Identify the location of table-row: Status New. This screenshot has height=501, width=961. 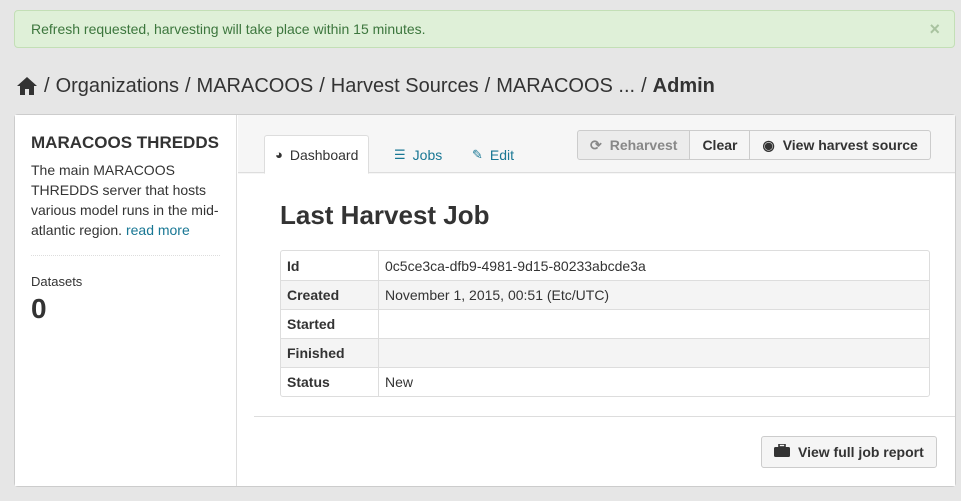
(605, 381).